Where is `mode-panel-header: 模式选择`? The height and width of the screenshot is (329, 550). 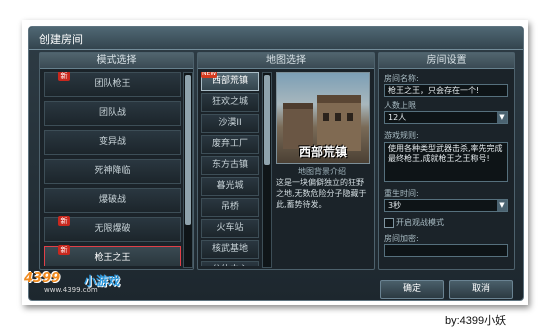
mode-panel-header: 模式选择 is located at coordinates (116, 61).